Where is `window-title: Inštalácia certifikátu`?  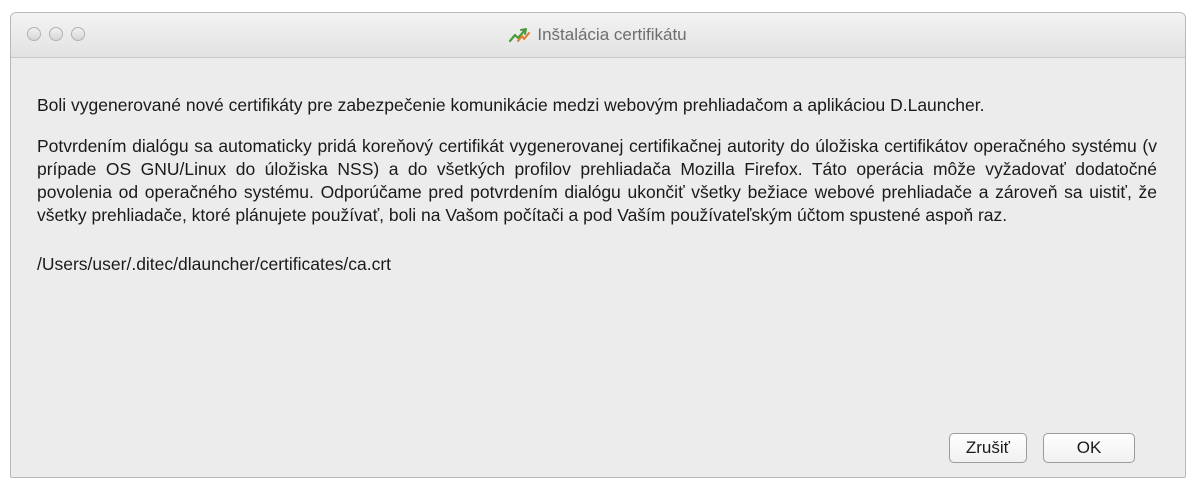 window-title: Inštalácia certifikátu is located at coordinates (612, 34).